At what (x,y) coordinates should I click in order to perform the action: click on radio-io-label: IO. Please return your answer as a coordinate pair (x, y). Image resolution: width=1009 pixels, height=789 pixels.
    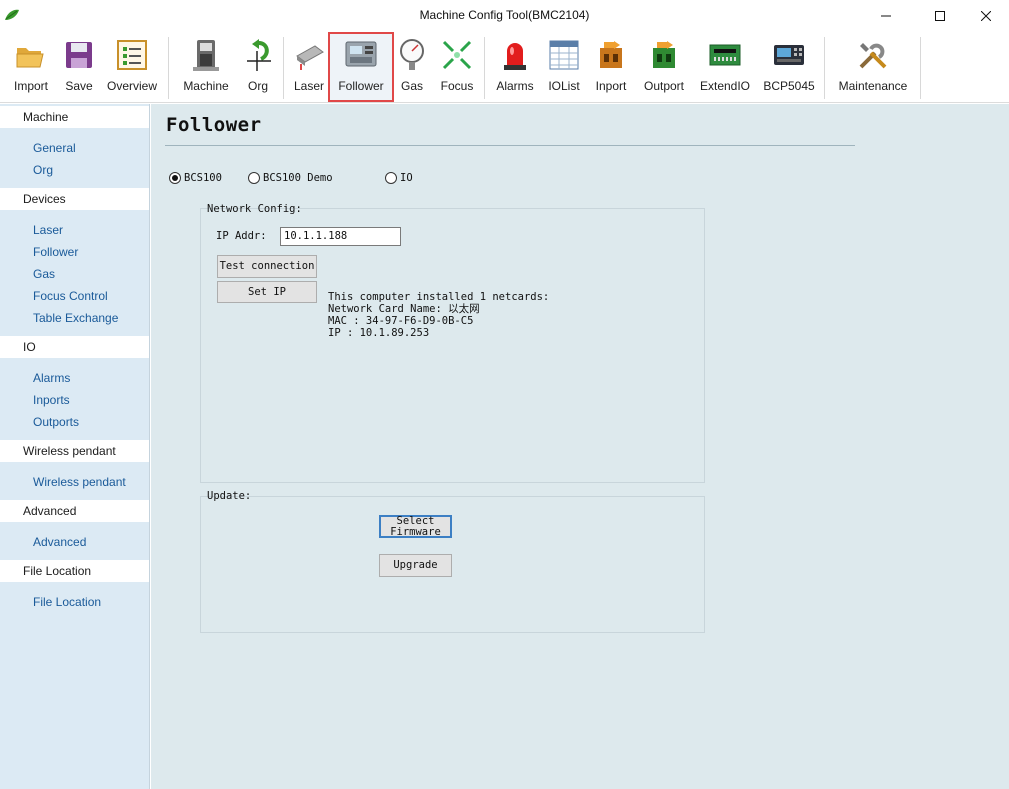
    Looking at the image, I should click on (406, 178).